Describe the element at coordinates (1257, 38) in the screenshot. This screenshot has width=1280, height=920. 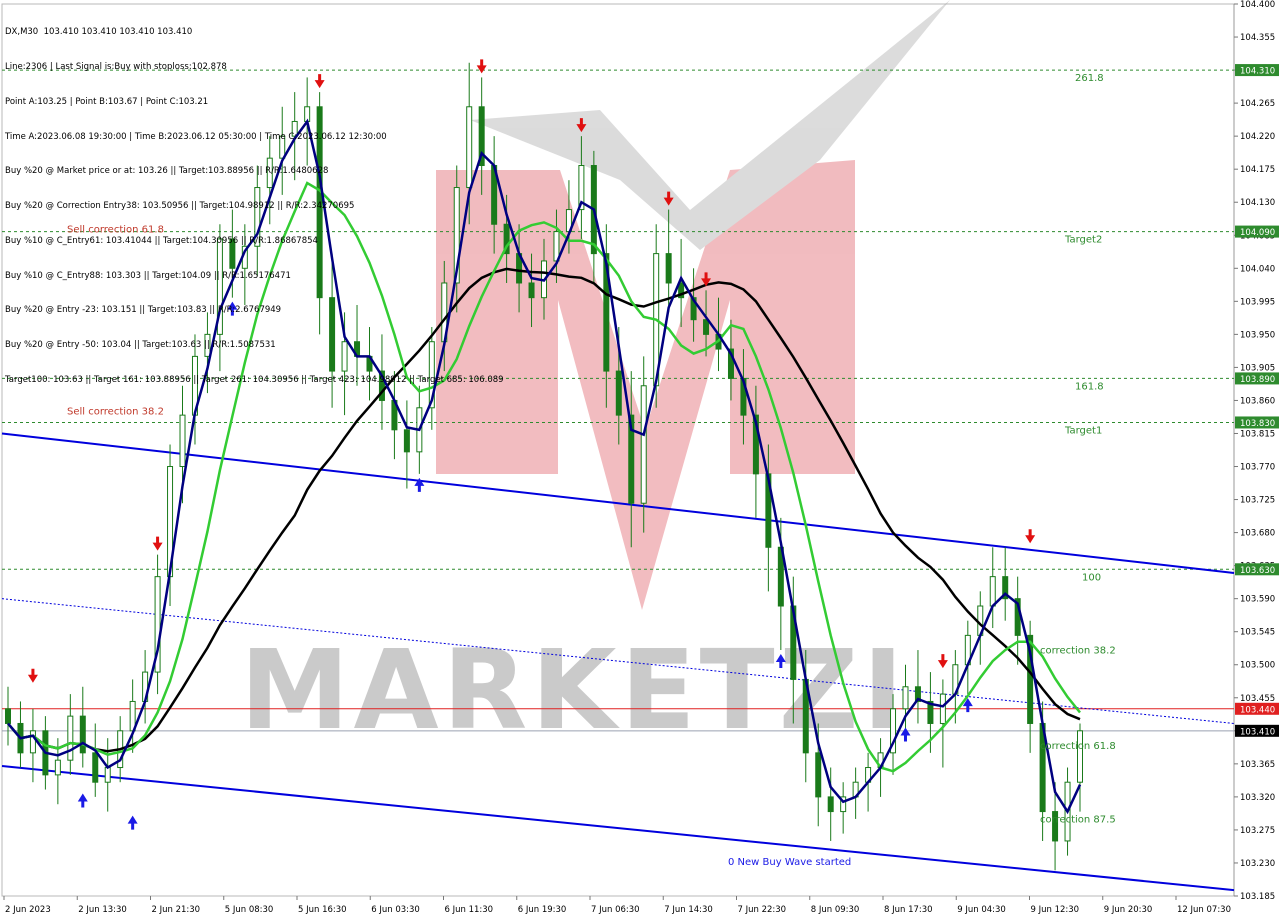
I see `price-tick-label: 104.355` at that location.